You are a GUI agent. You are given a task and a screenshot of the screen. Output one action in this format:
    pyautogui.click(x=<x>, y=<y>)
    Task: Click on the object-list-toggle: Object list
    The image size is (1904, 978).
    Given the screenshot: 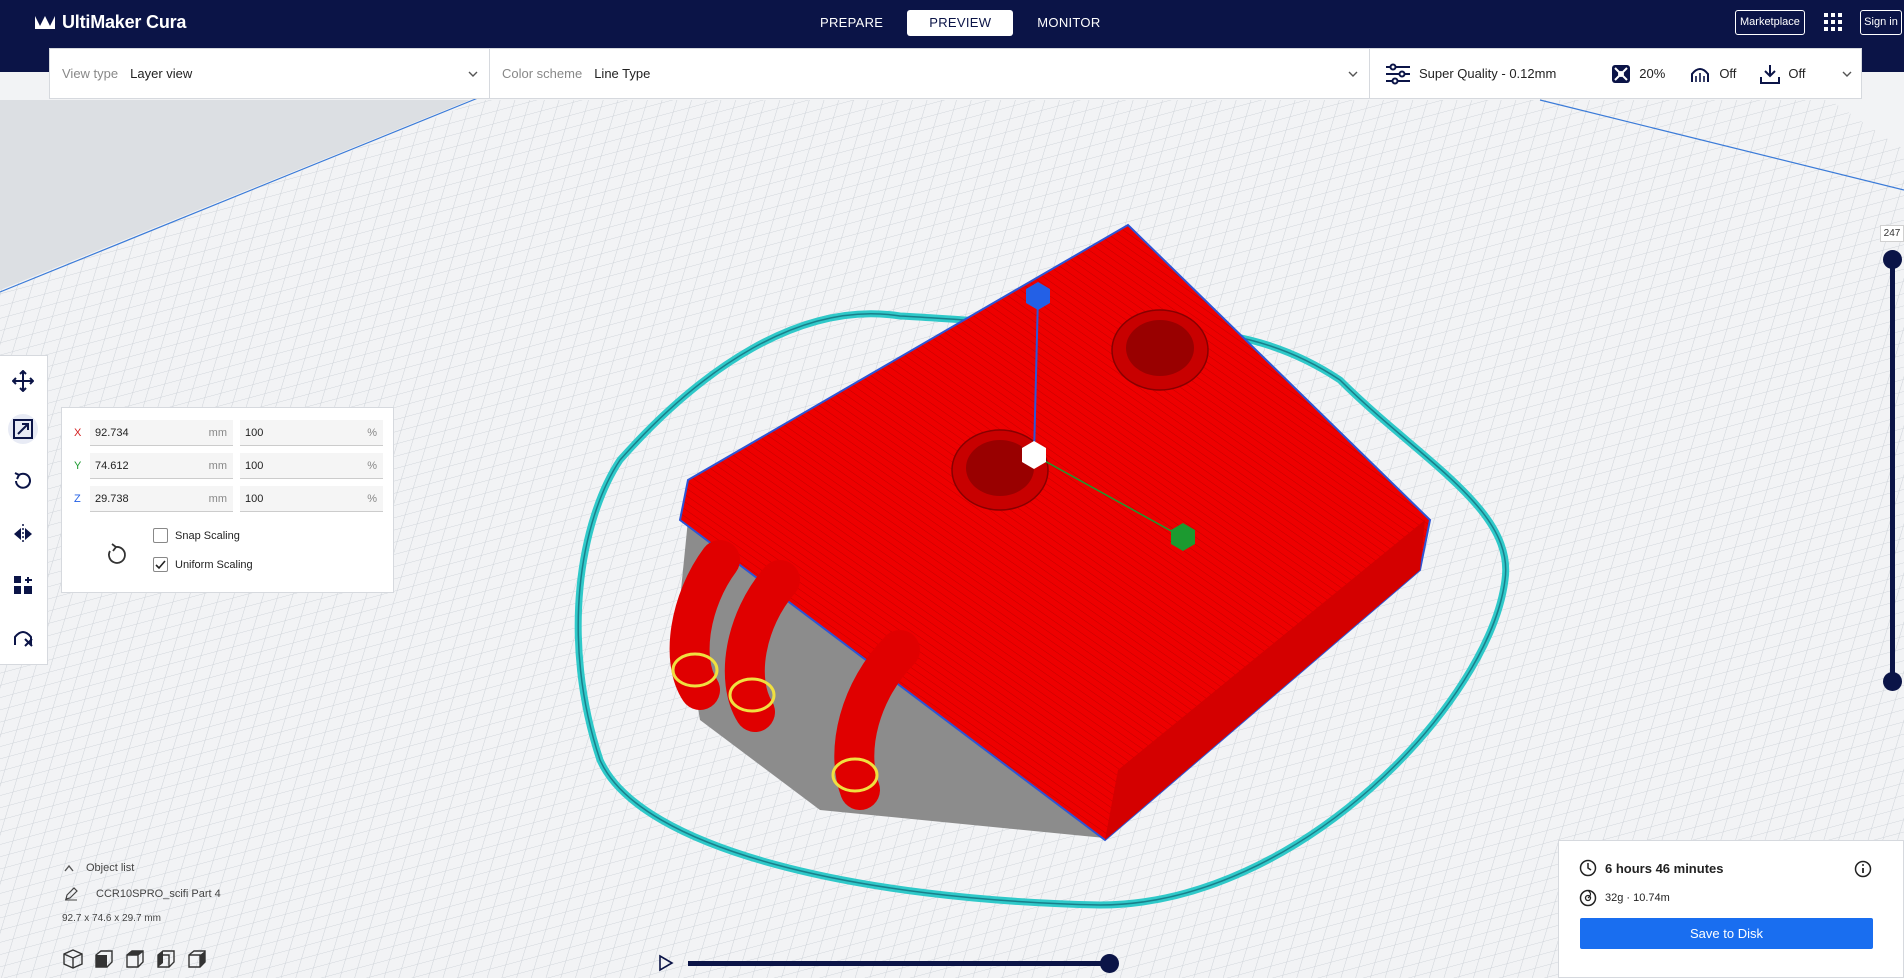 What is the action you would take?
    pyautogui.click(x=142, y=868)
    